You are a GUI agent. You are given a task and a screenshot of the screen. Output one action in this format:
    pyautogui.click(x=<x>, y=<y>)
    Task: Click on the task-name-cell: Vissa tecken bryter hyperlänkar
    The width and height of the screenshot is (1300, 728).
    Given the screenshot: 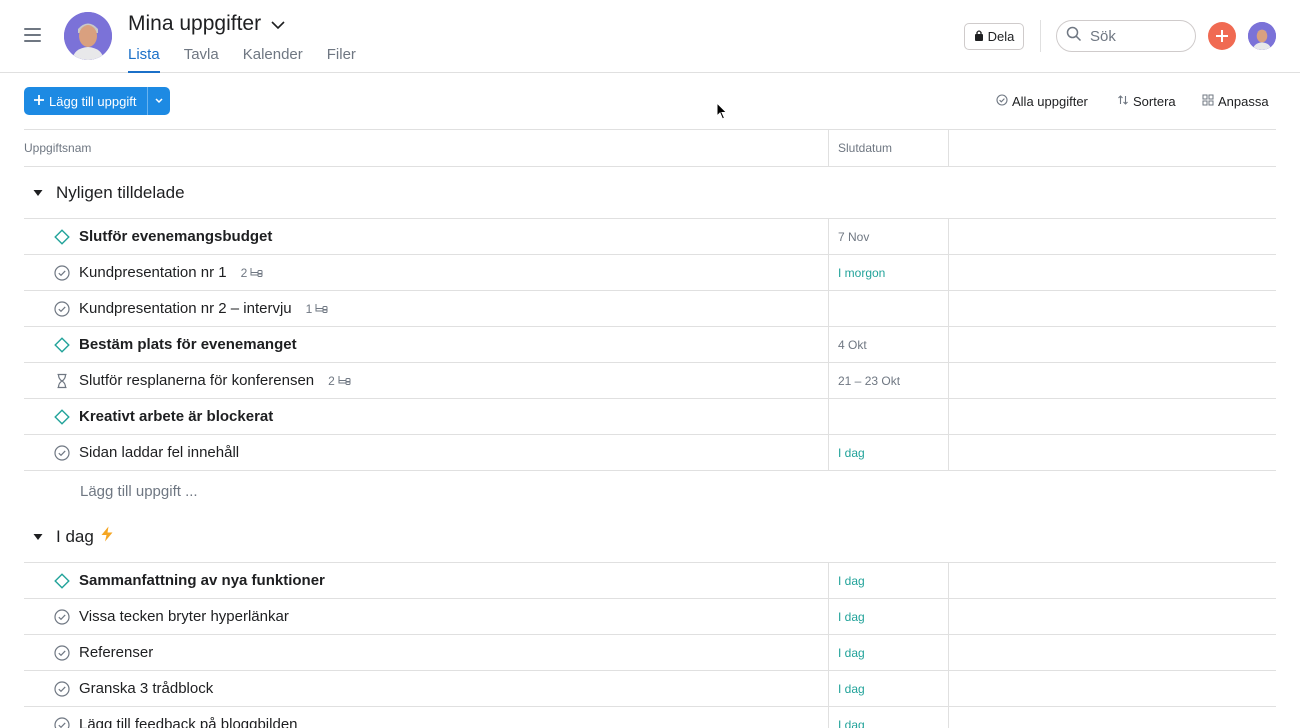 What is the action you would take?
    pyautogui.click(x=426, y=616)
    